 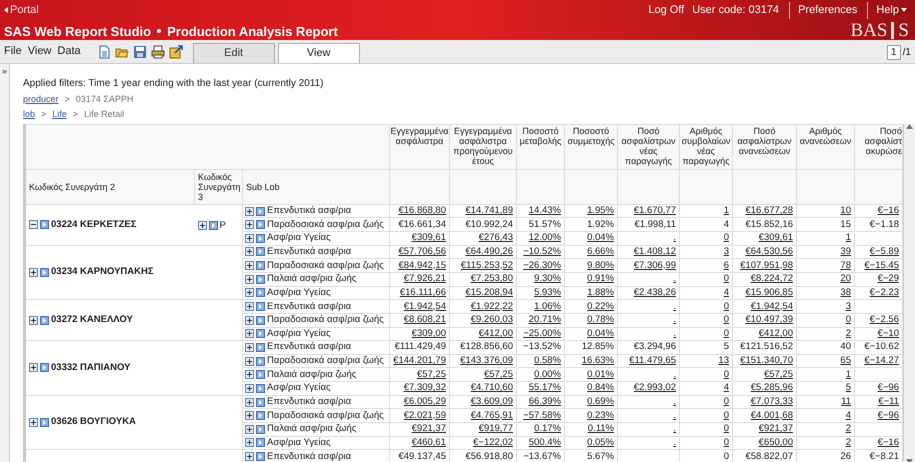 I want to click on caret-icon, so click(x=904, y=10).